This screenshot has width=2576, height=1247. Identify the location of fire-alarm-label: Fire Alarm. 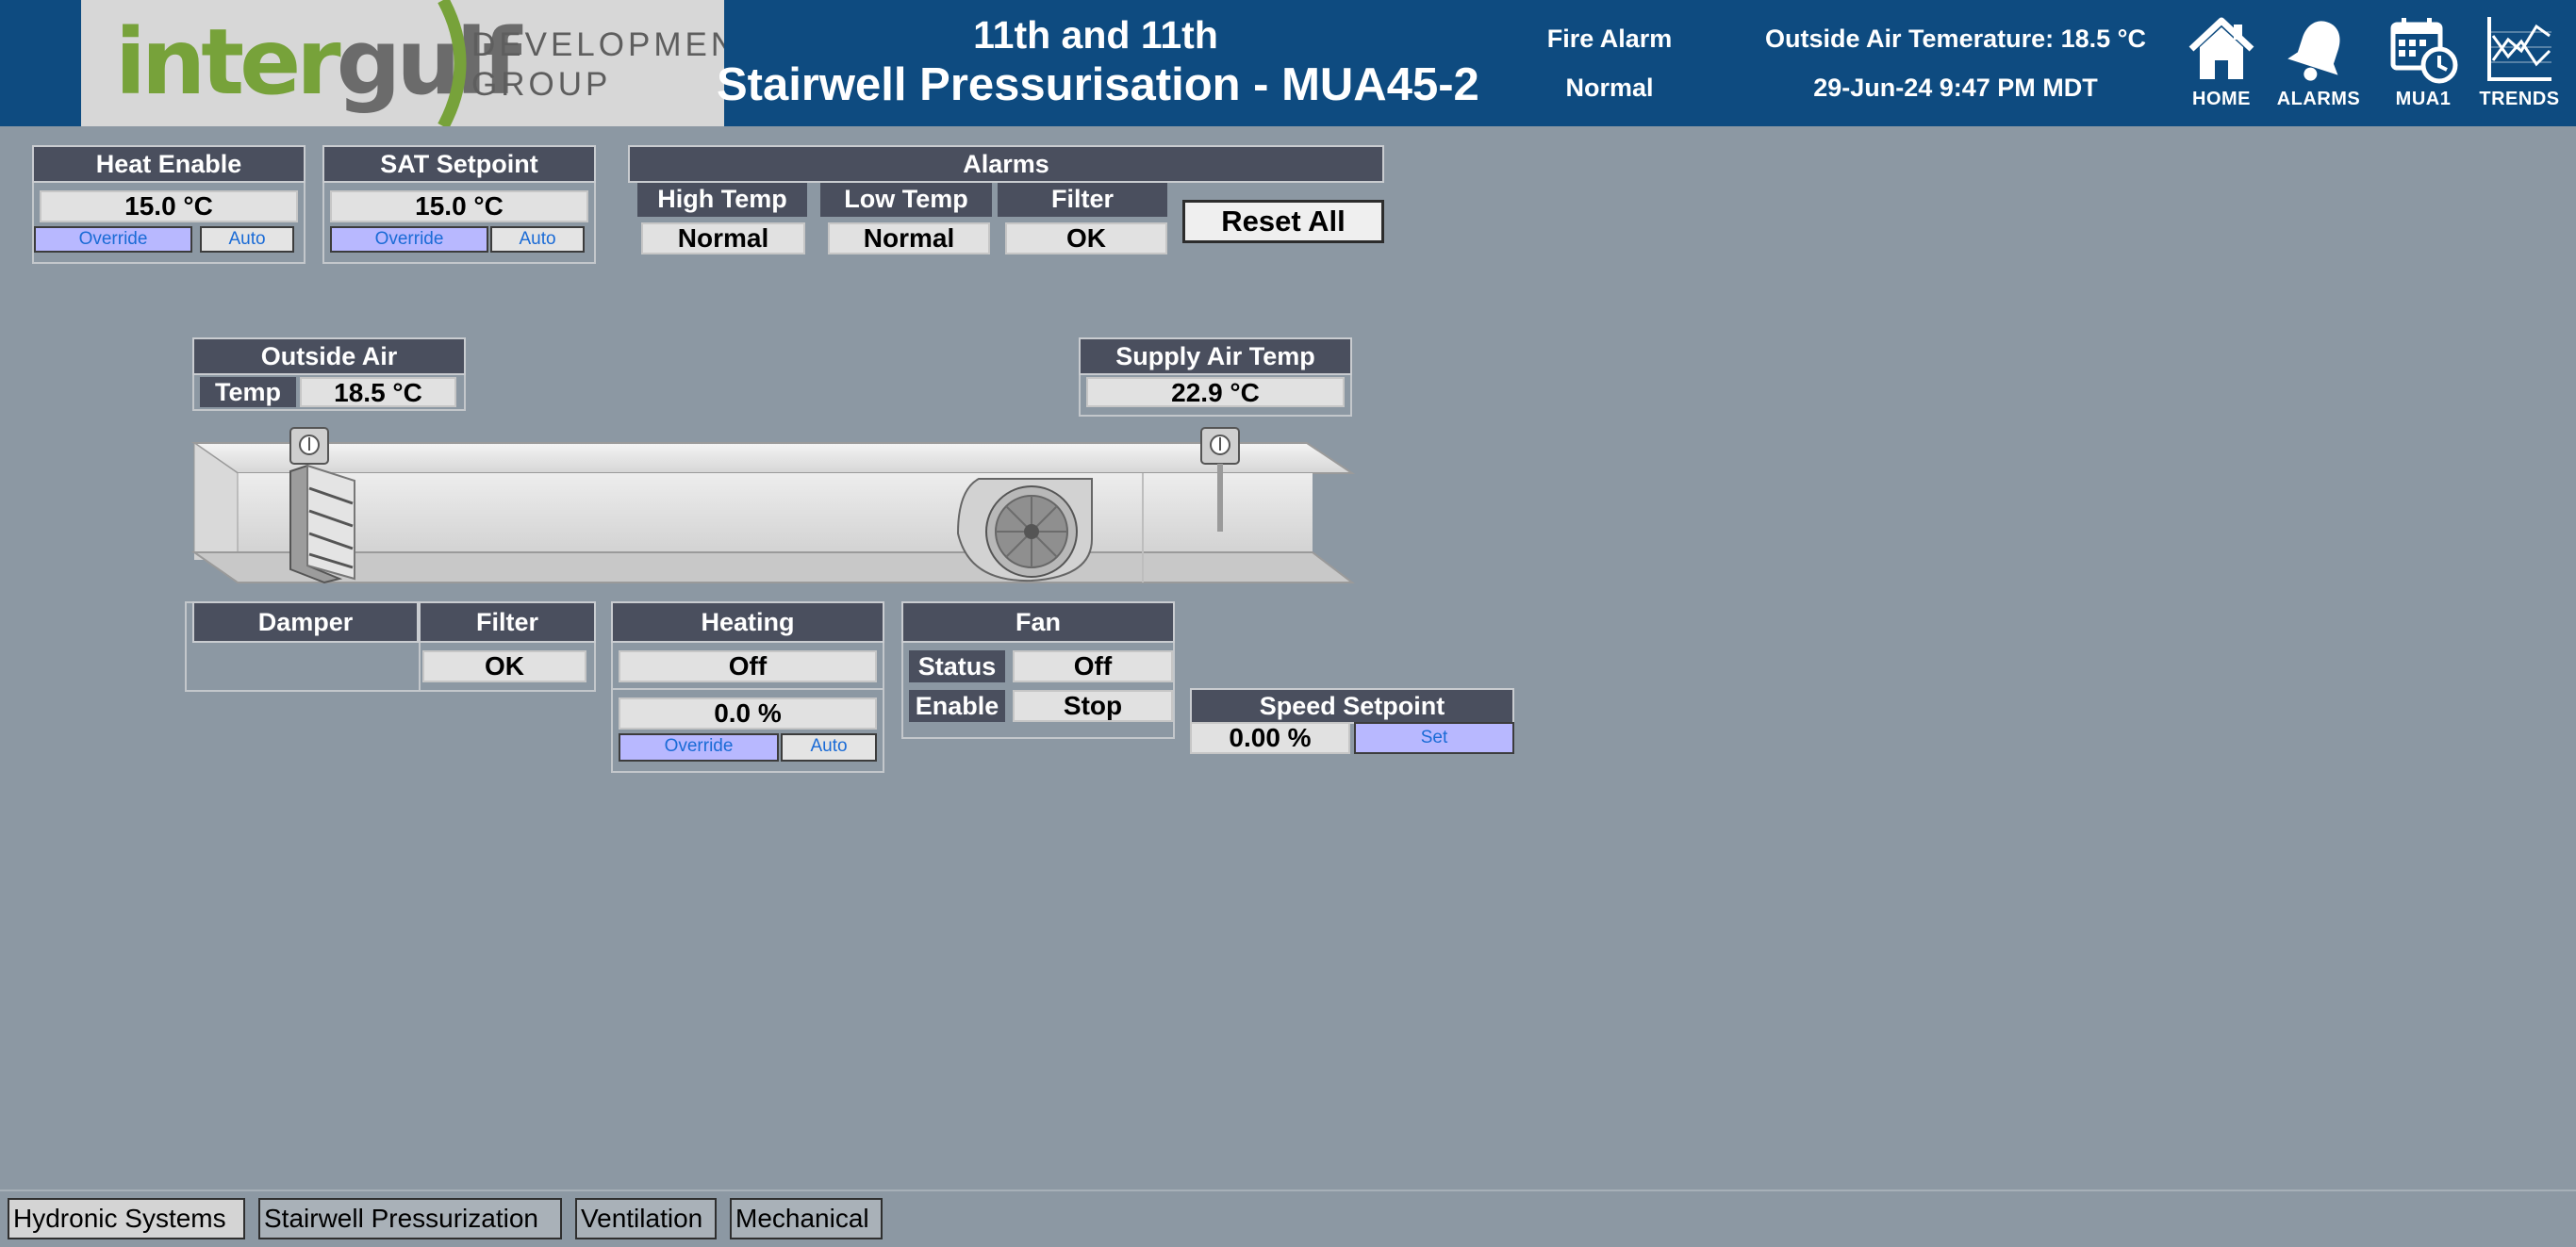
(1609, 39).